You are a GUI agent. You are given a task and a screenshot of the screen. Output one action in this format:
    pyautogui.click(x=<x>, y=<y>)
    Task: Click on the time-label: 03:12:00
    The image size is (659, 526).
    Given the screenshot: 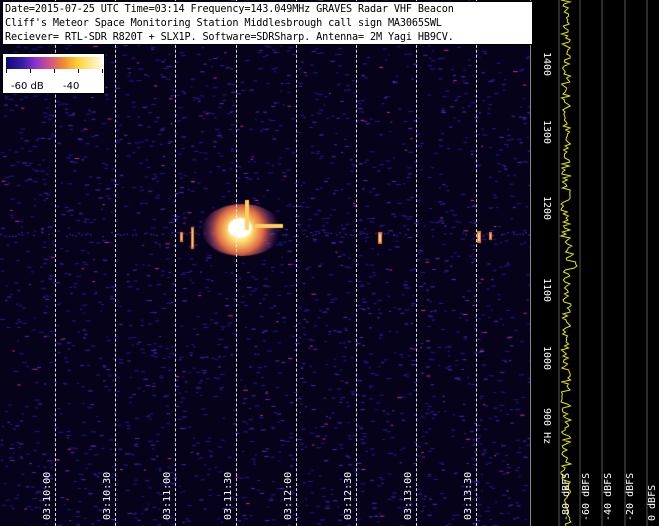 What is the action you would take?
    pyautogui.click(x=288, y=495)
    